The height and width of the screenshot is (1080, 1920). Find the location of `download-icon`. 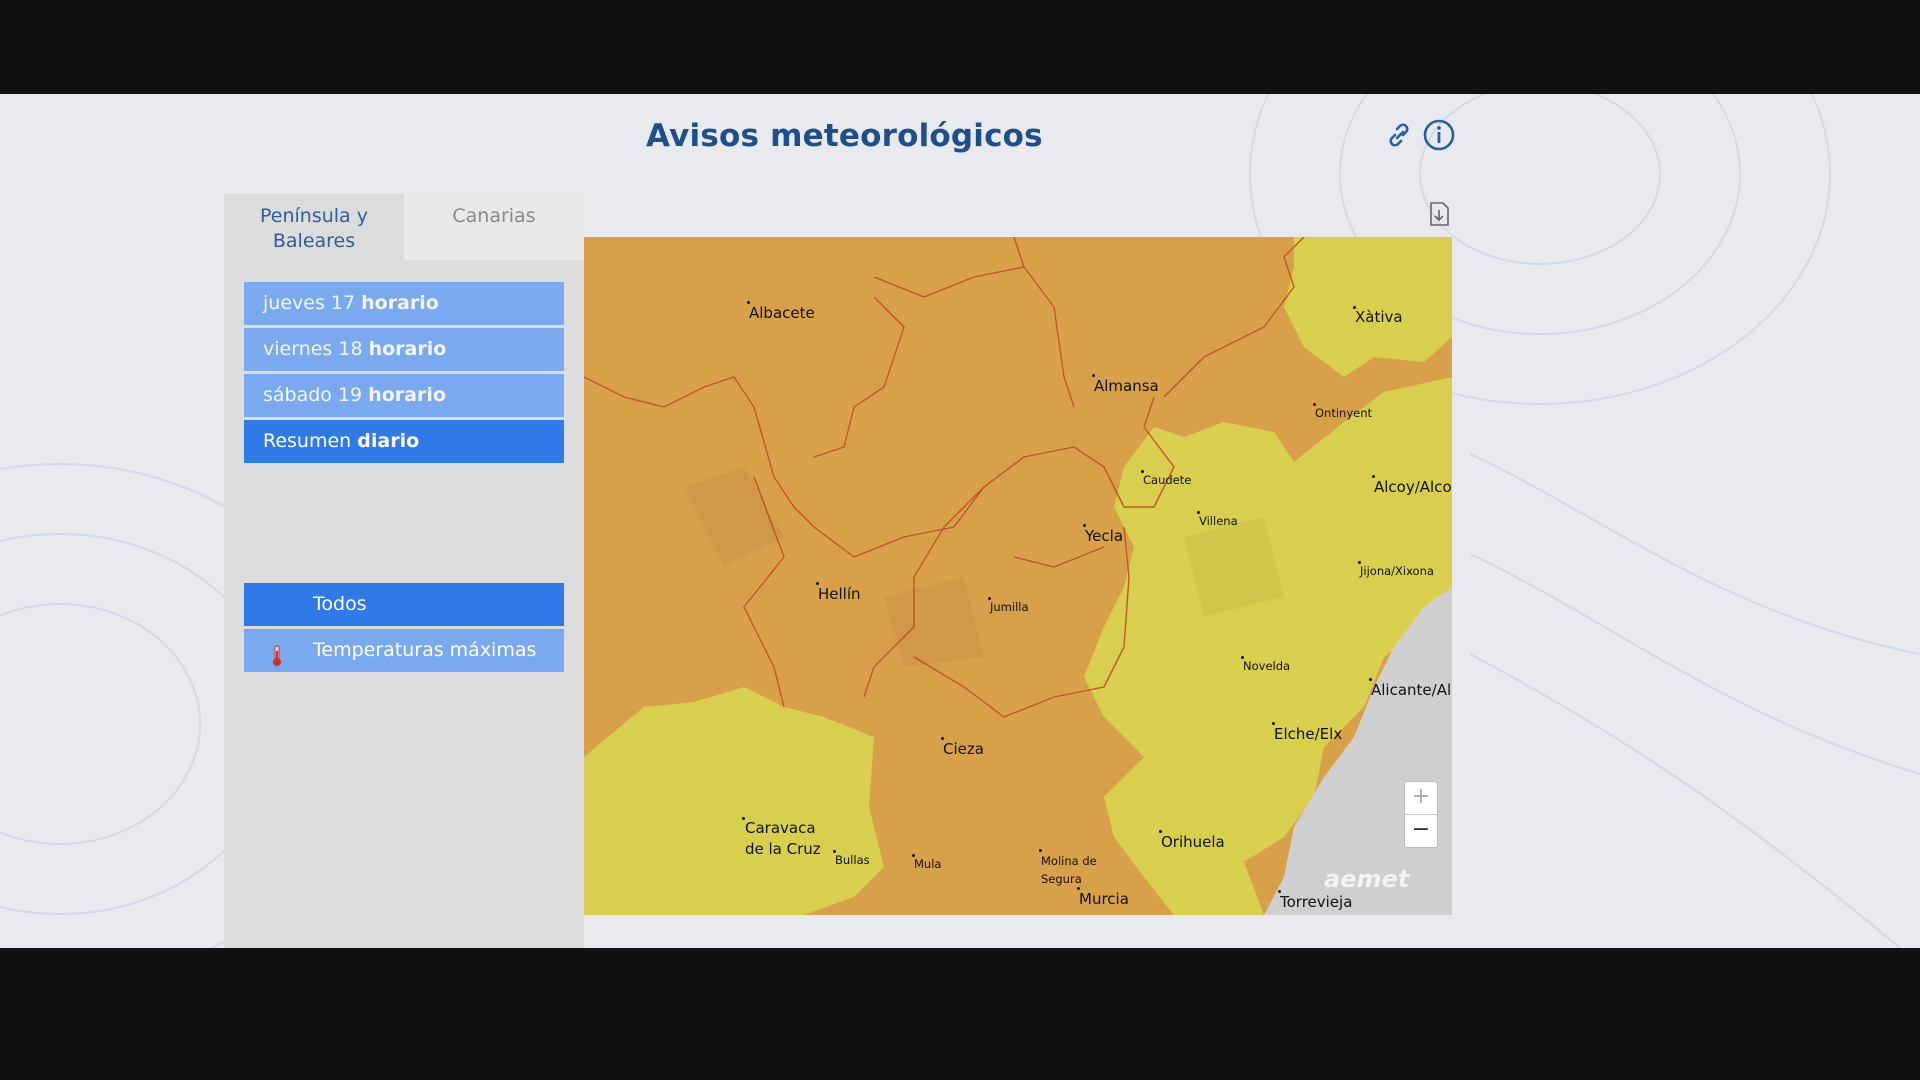

download-icon is located at coordinates (1439, 214).